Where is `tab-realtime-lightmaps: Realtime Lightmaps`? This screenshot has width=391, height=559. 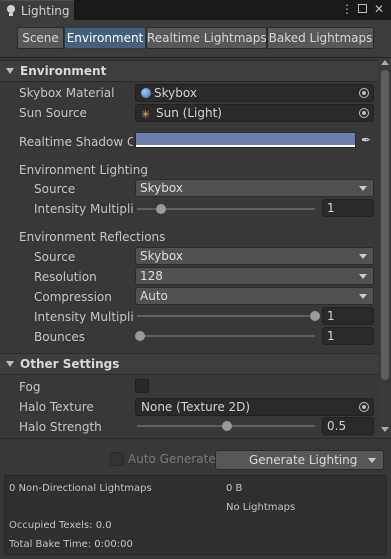
tab-realtime-lightmaps: Realtime Lightmaps is located at coordinates (206, 38).